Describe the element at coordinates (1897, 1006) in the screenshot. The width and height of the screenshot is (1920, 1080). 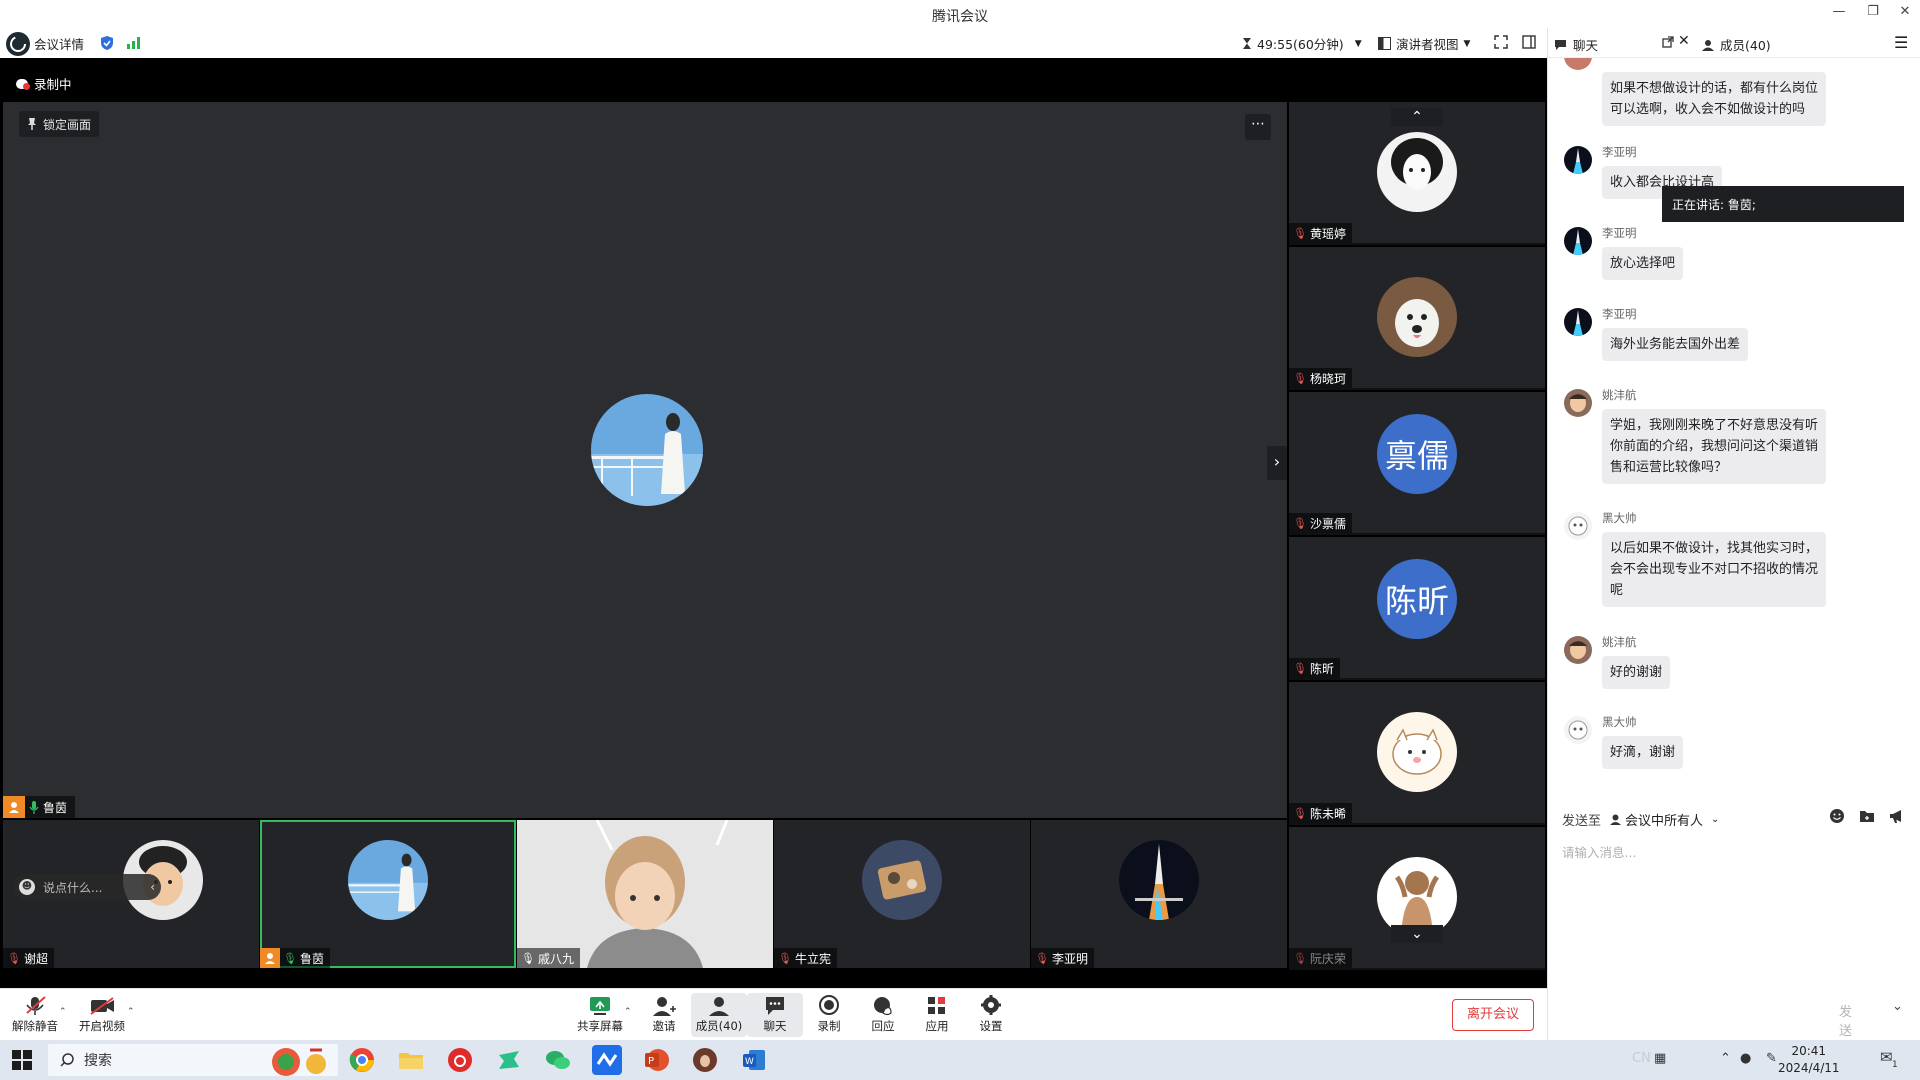
I see `send-options-chevron-icon: ⌄` at that location.